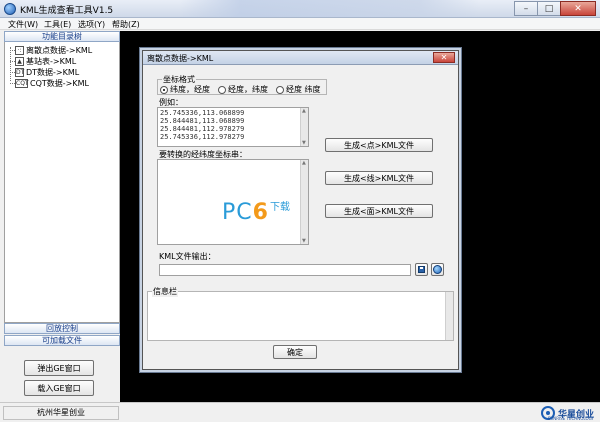 Image resolution: width=600 pixels, height=422 pixels. What do you see at coordinates (67, 11) in the screenshot?
I see `window-title: KML生成查看工具V1.5` at bounding box center [67, 11].